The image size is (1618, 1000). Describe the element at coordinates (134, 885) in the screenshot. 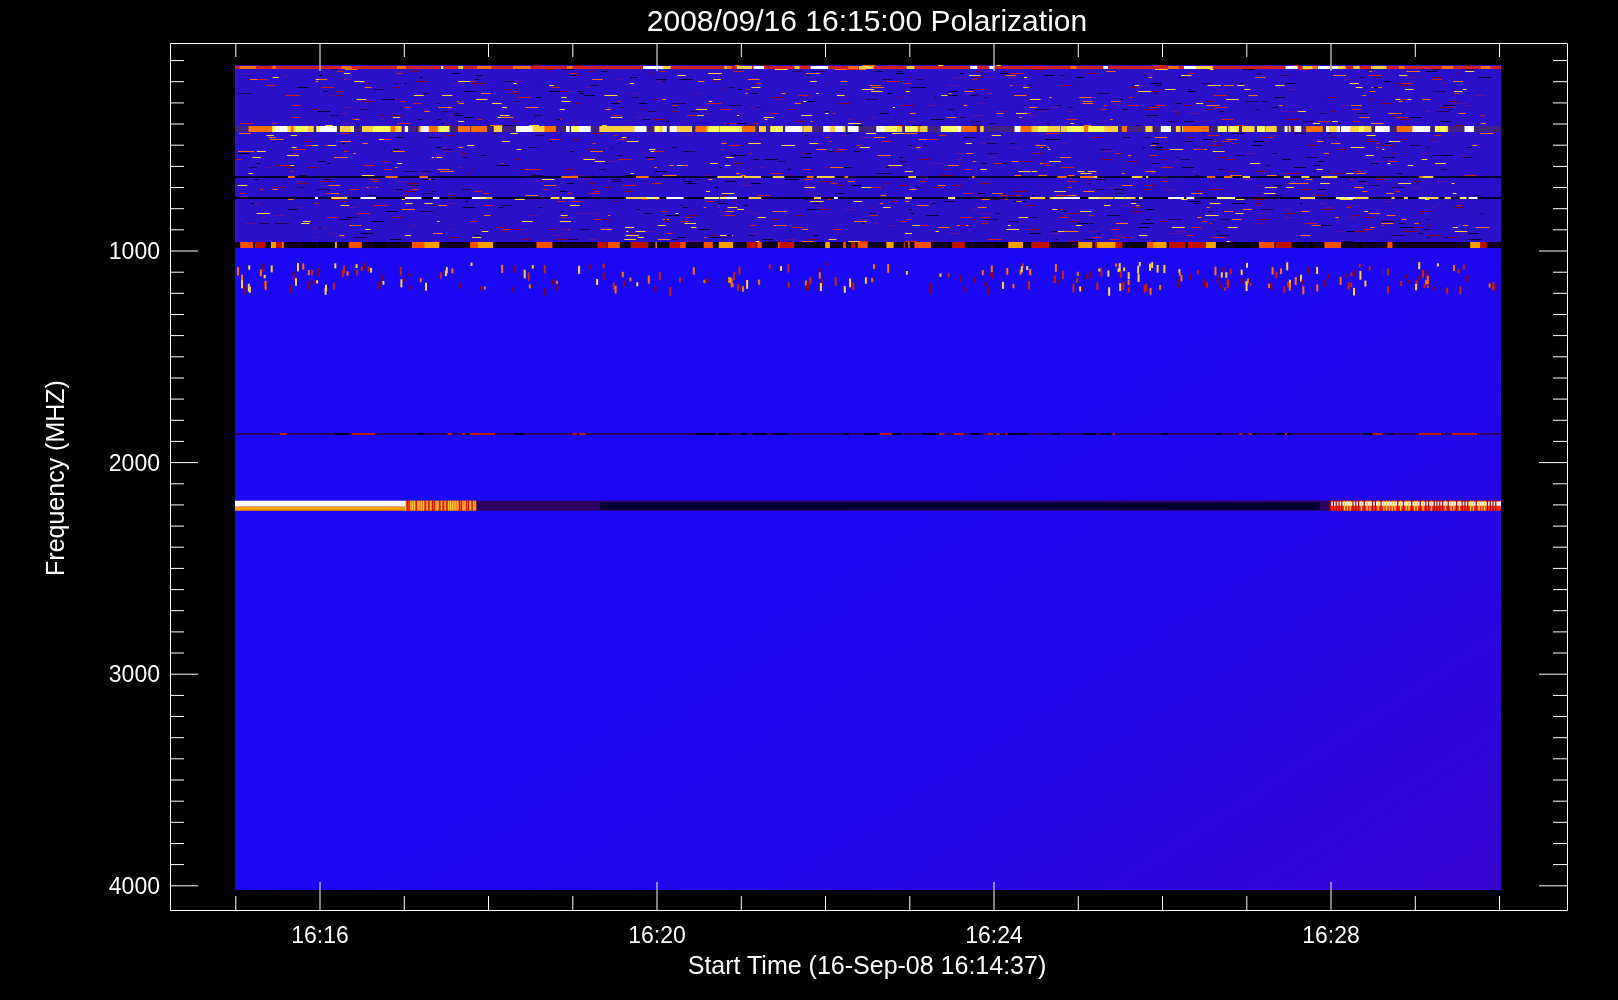

I see `tick-label: 4000` at that location.